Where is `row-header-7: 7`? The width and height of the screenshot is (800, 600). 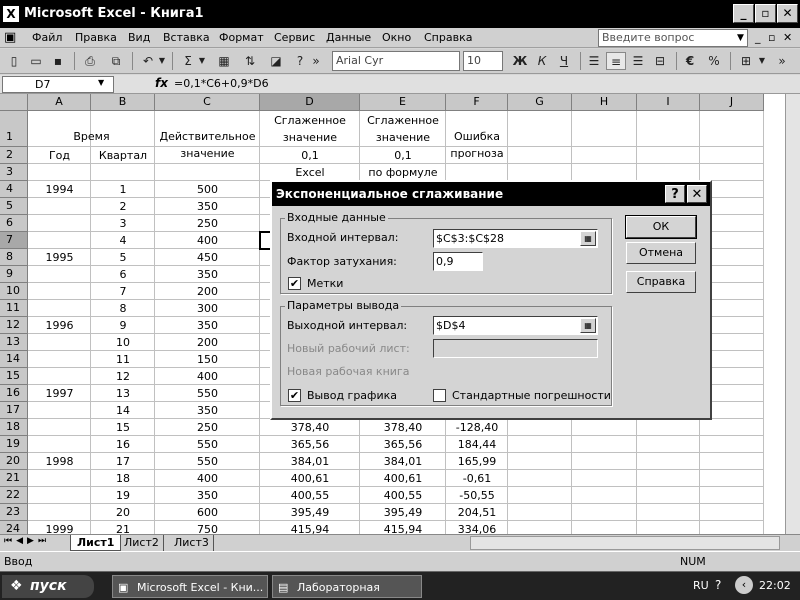 row-header-7: 7 is located at coordinates (14, 240).